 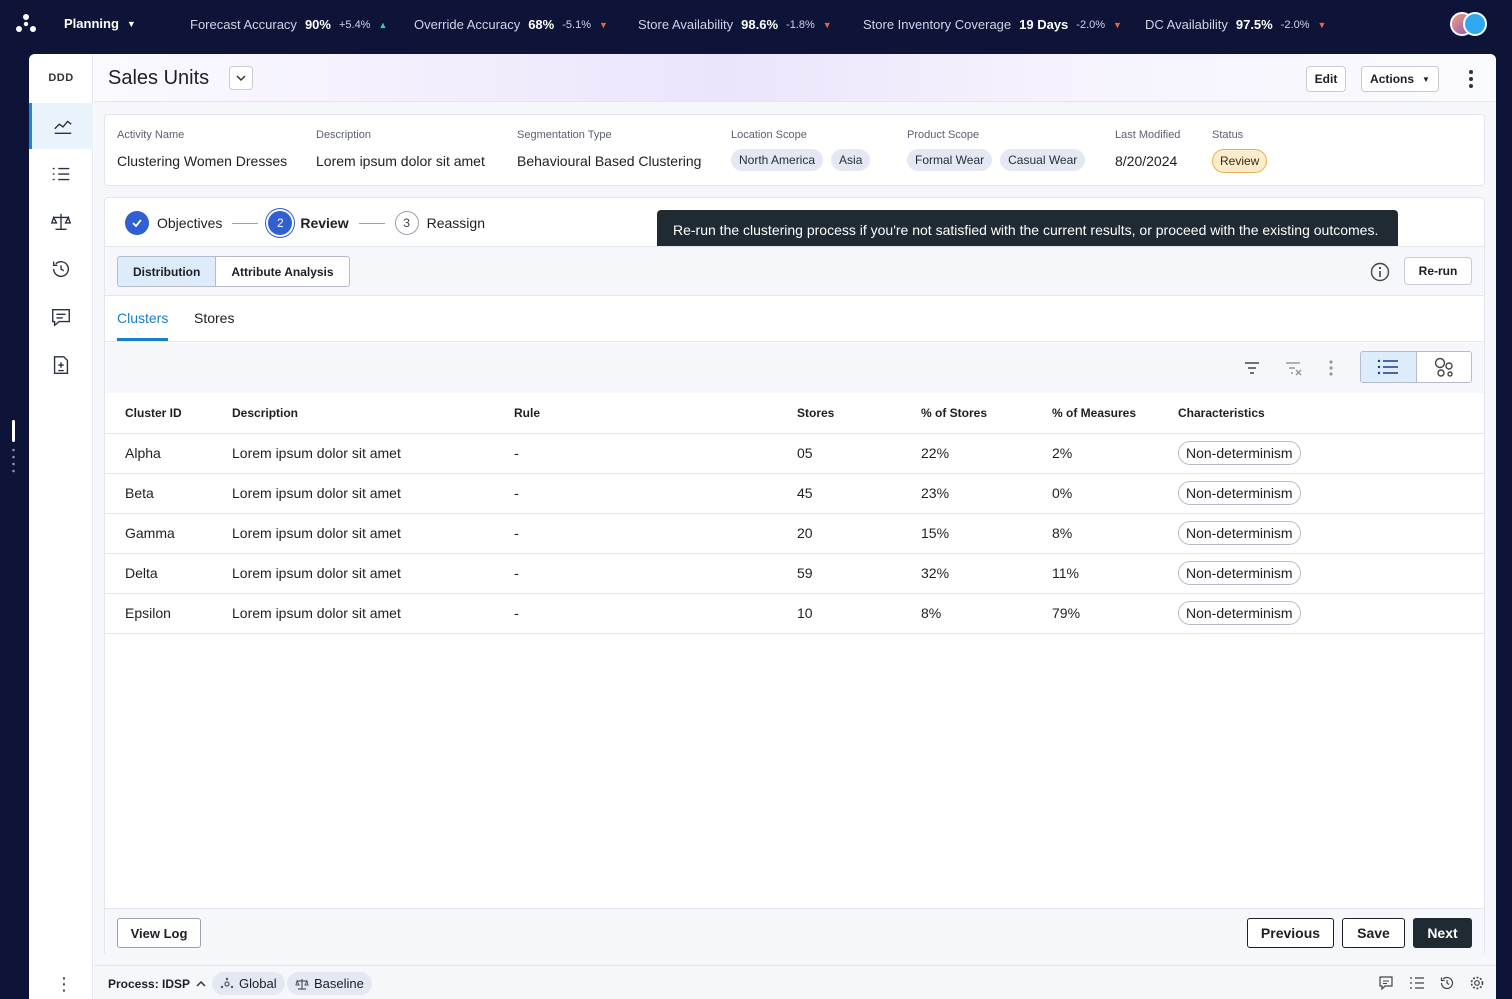 I want to click on kpi-value: 68%, so click(x=541, y=24).